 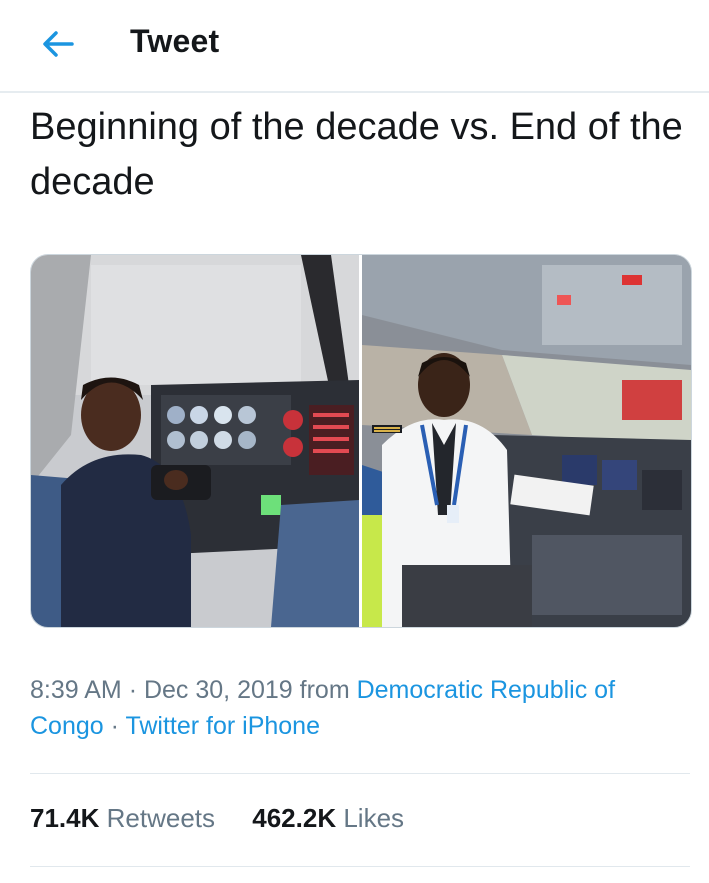 What do you see at coordinates (161, 818) in the screenshot?
I see `retweets-label: Retweets` at bounding box center [161, 818].